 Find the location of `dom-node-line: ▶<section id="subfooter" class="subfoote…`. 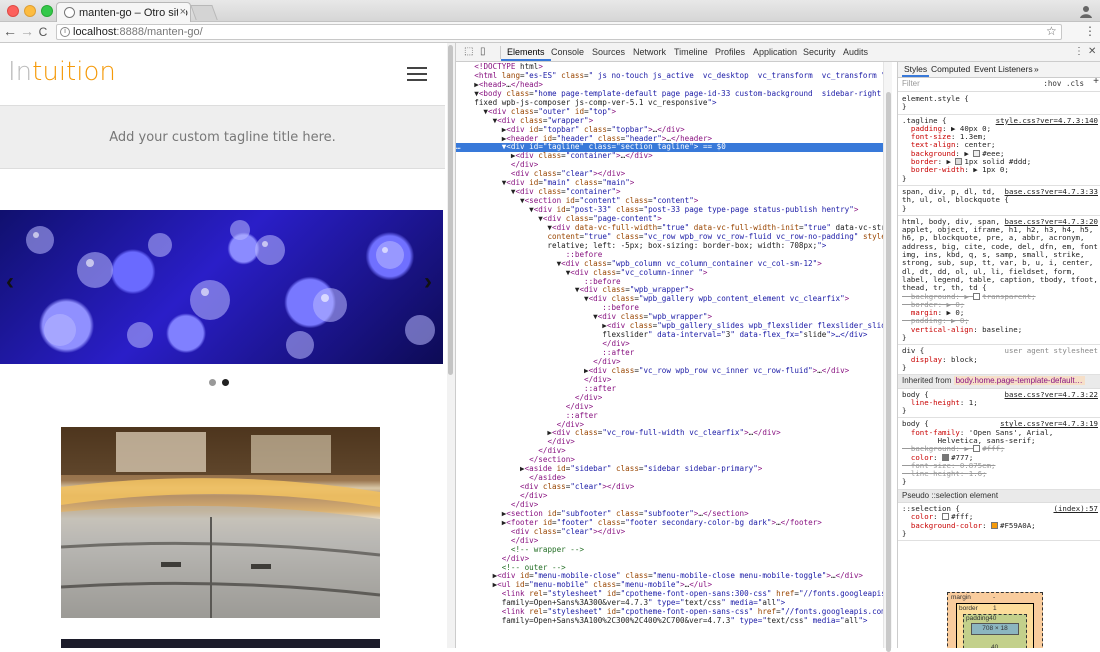

dom-node-line: ▶<section id="subfooter" class="subfoote… is located at coordinates (669, 514).